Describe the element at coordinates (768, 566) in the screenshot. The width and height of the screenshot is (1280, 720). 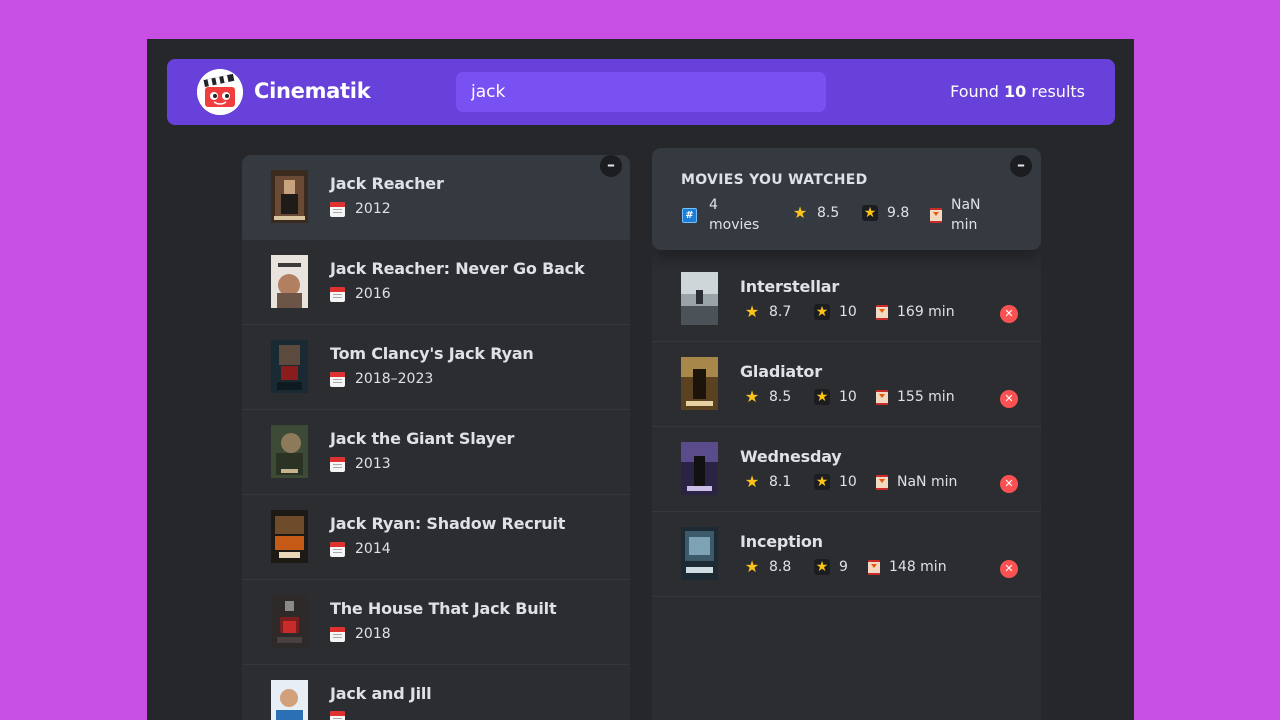
I see `imdb-rating: ★ 8.8` at that location.